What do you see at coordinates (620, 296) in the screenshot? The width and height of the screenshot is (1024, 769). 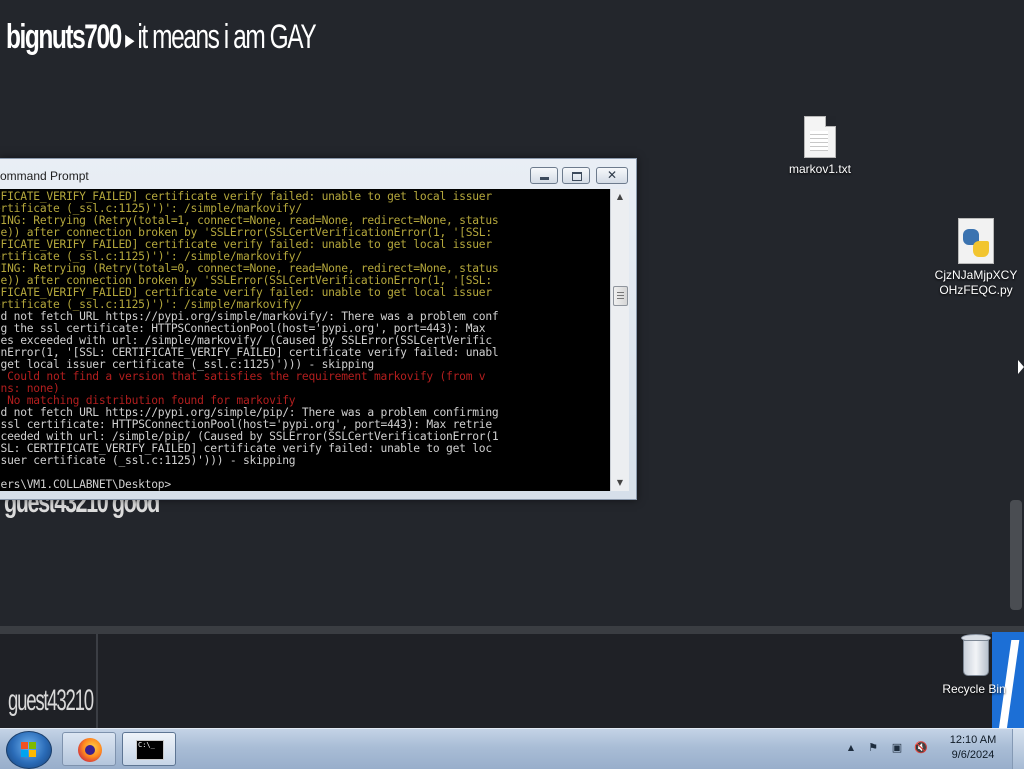 I see `scroll-thumb` at bounding box center [620, 296].